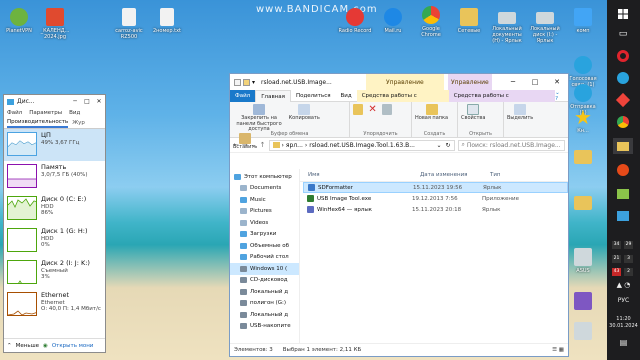 The width and height of the screenshot is (640, 360). Describe the element at coordinates (263, 145) in the screenshot. I see `up-arrow-icon: ↑` at that location.